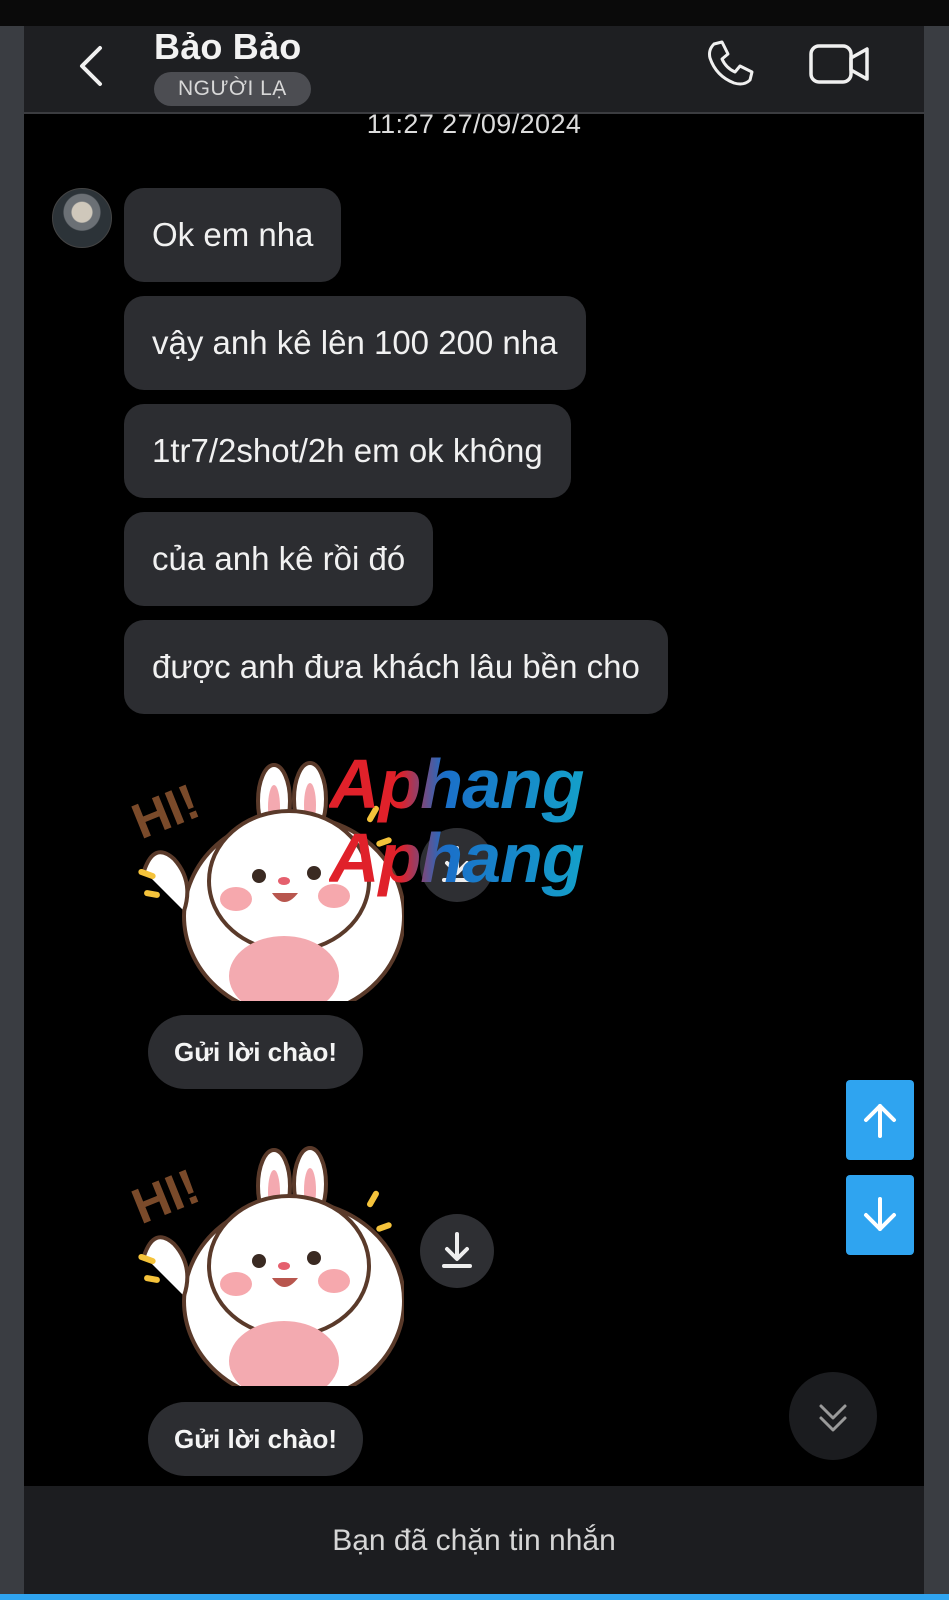 This screenshot has width=949, height=1600. I want to click on download-button, so click(457, 1251).